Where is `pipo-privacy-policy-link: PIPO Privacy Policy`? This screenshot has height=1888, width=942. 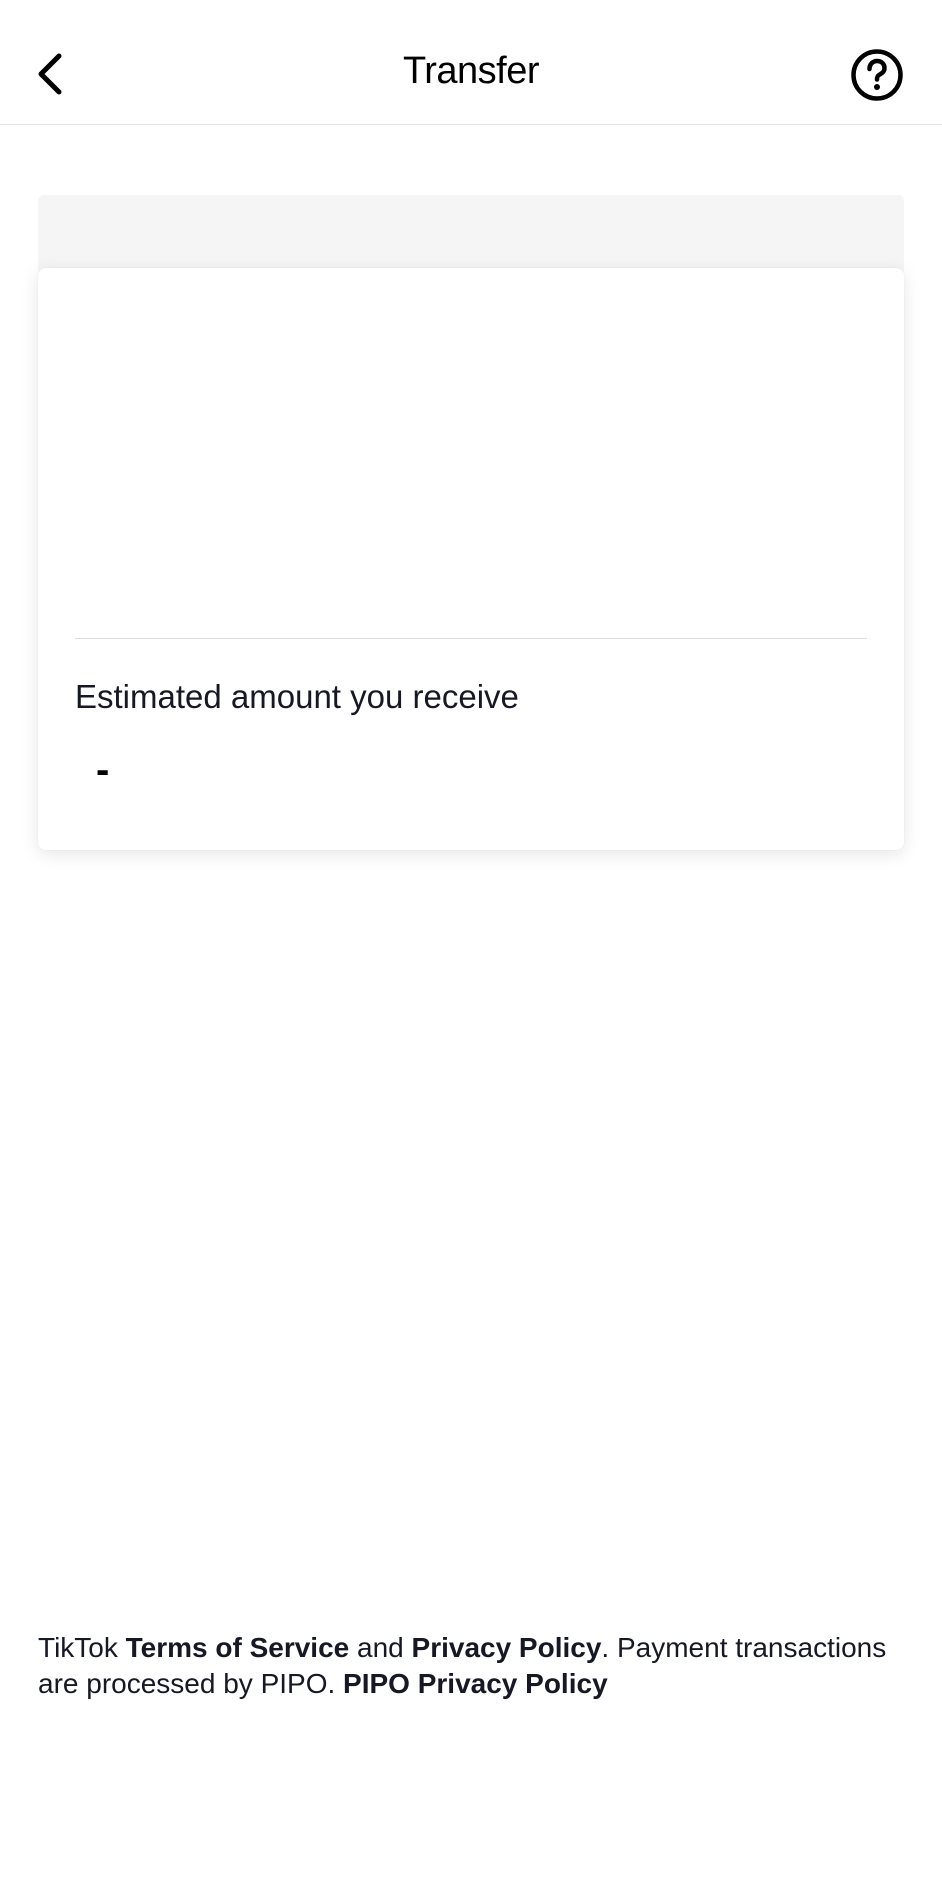 pipo-privacy-policy-link: PIPO Privacy Policy is located at coordinates (475, 1683).